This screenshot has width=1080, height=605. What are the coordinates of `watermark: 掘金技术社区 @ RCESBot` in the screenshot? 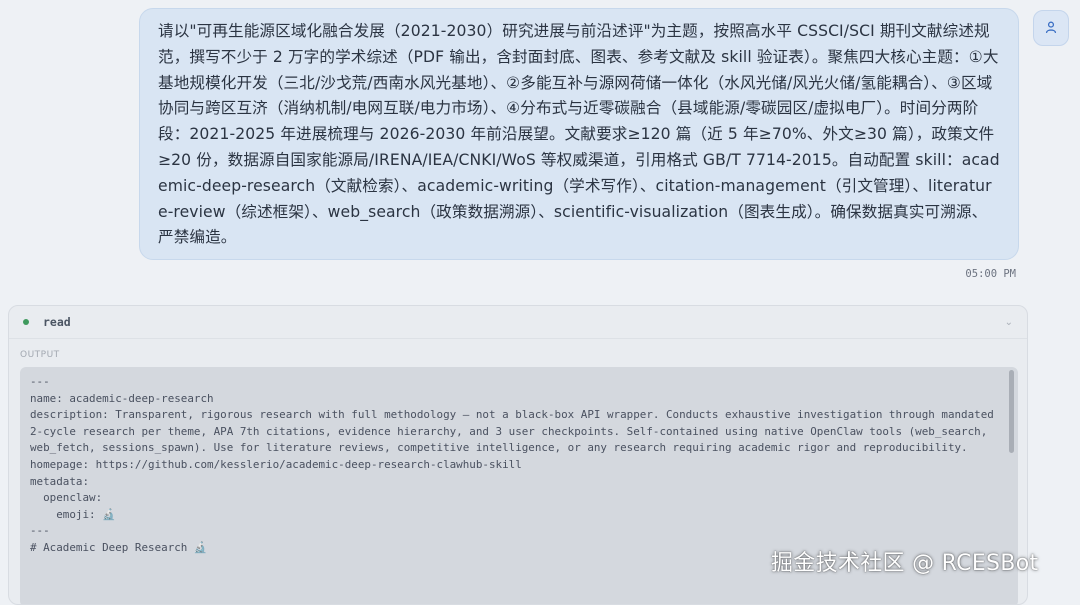 It's located at (905, 563).